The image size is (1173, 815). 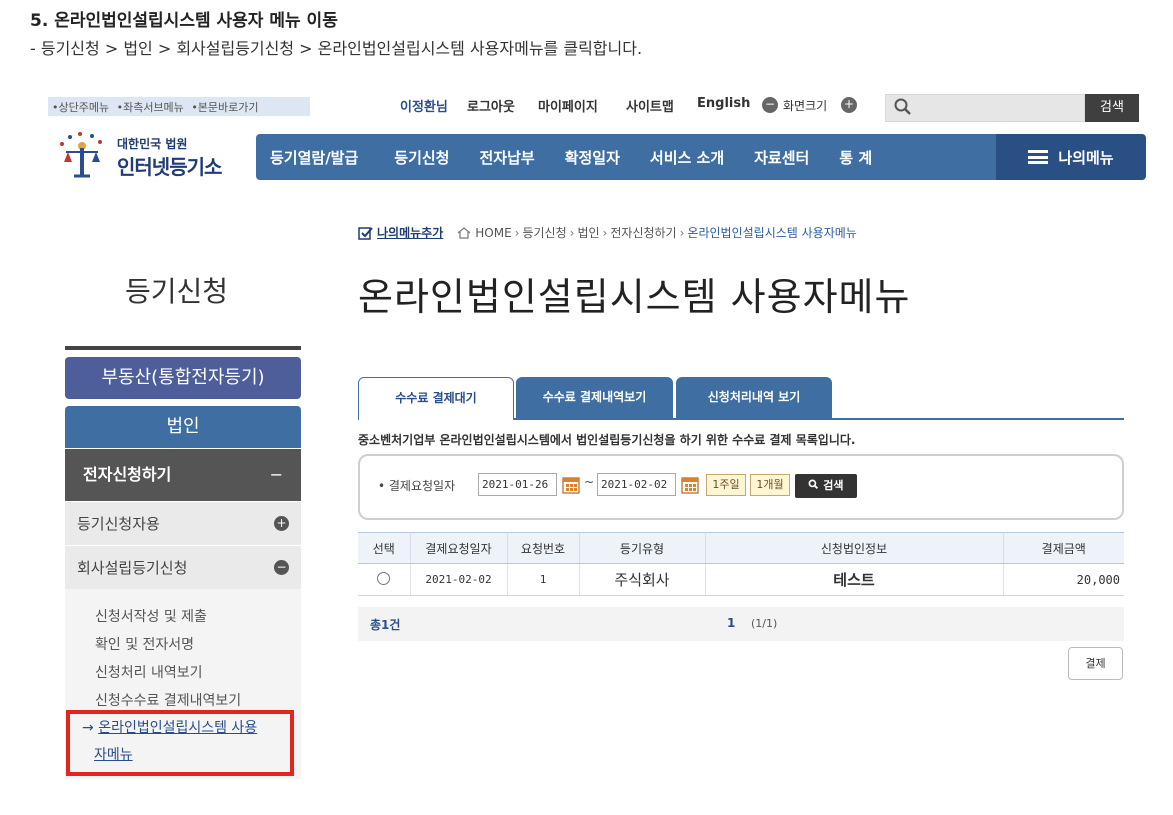 What do you see at coordinates (741, 624) in the screenshot?
I see `pagination-bar` at bounding box center [741, 624].